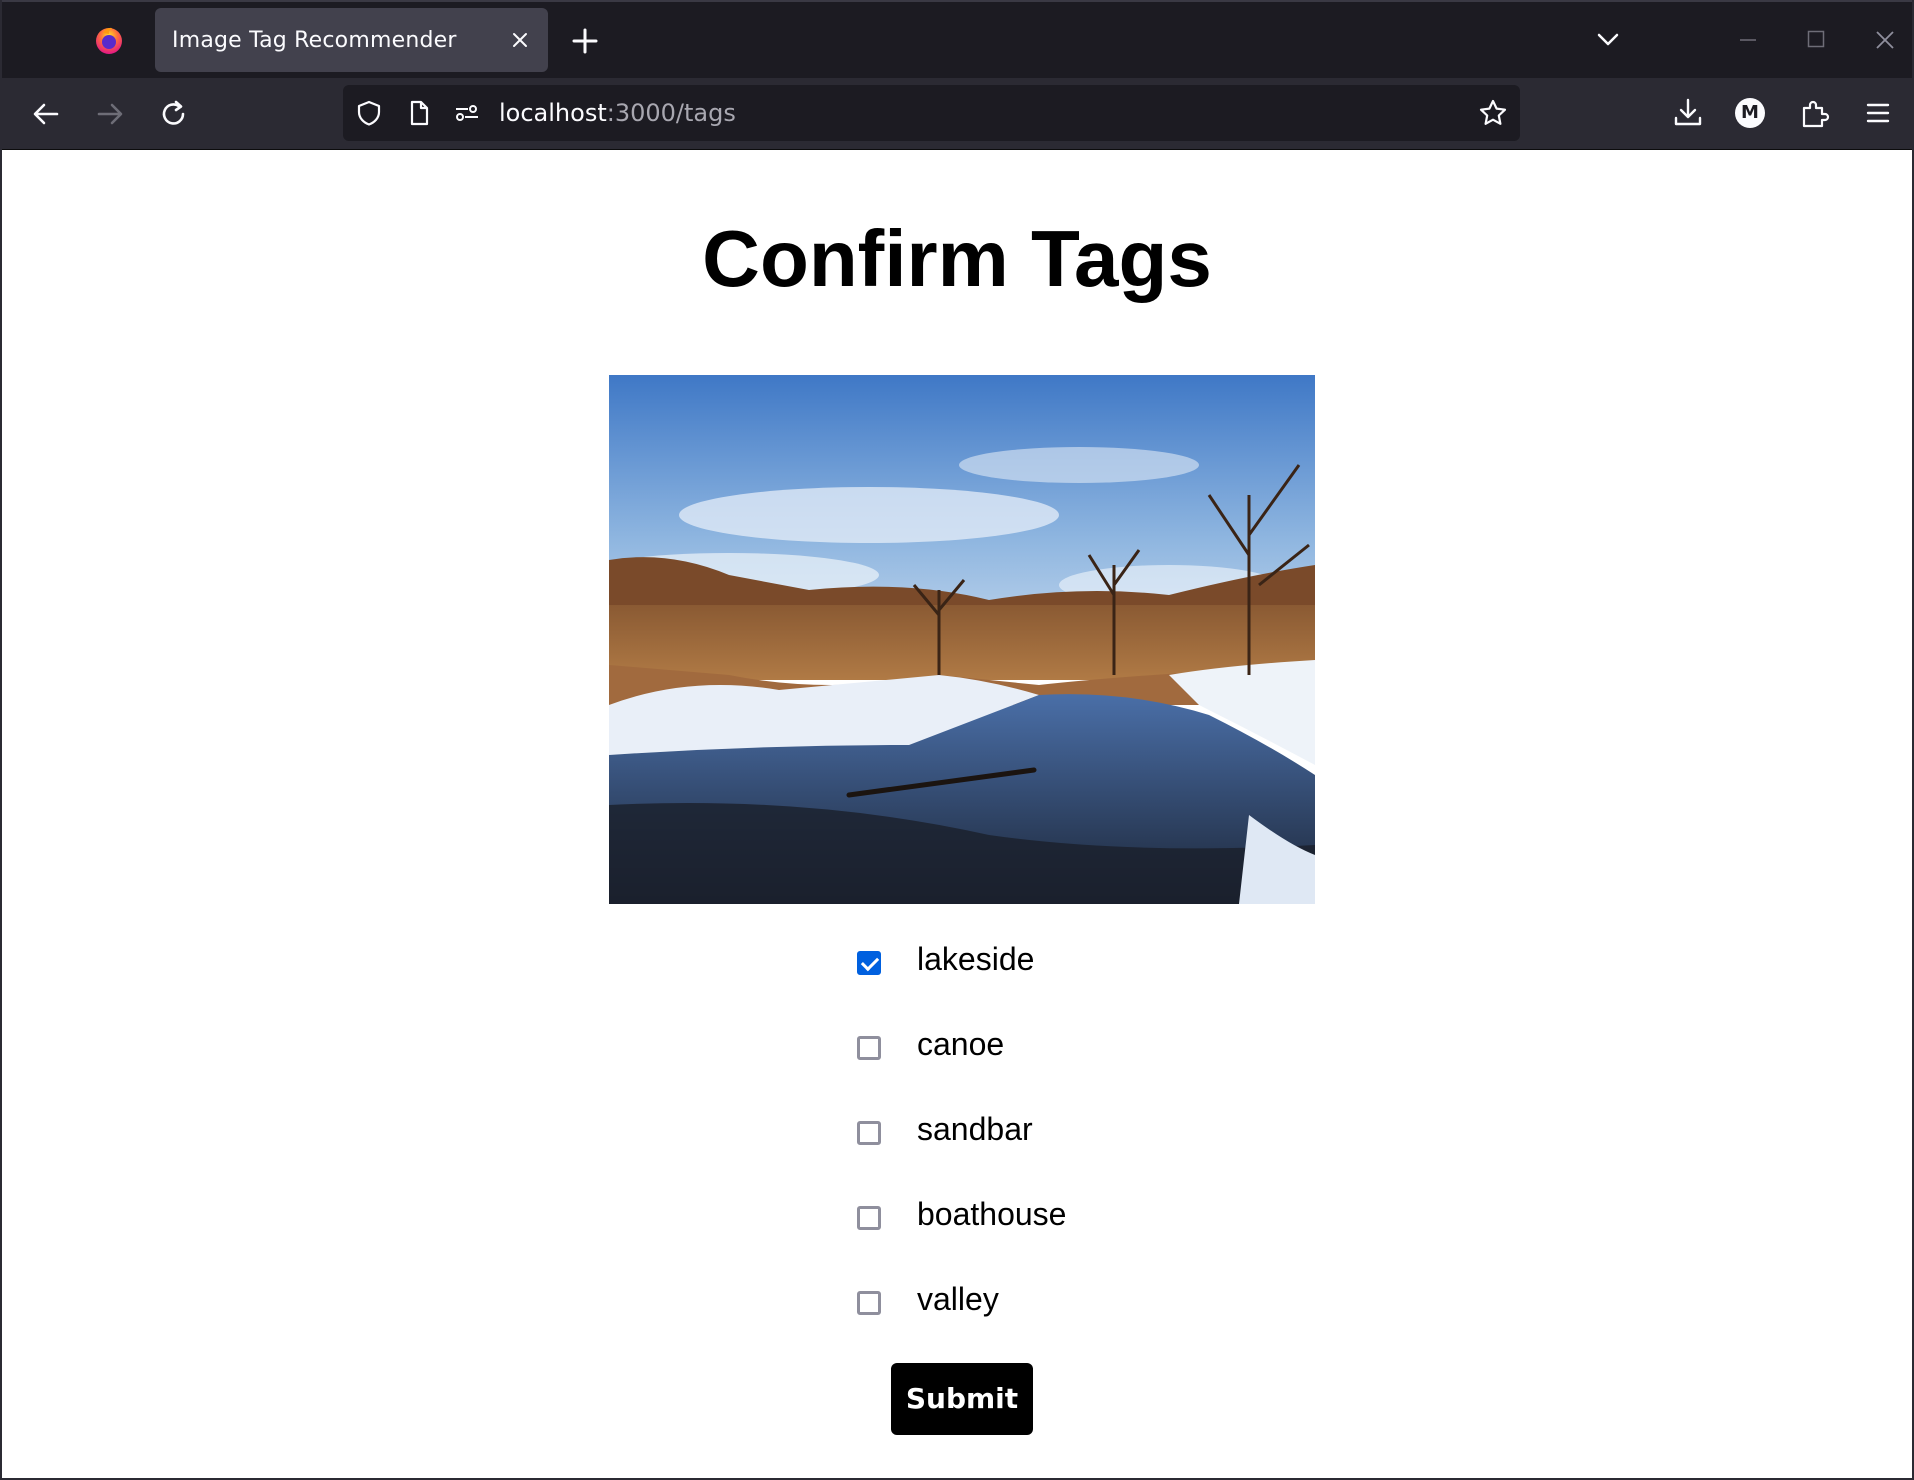 The image size is (1914, 1480). I want to click on reload-icon, so click(174, 114).